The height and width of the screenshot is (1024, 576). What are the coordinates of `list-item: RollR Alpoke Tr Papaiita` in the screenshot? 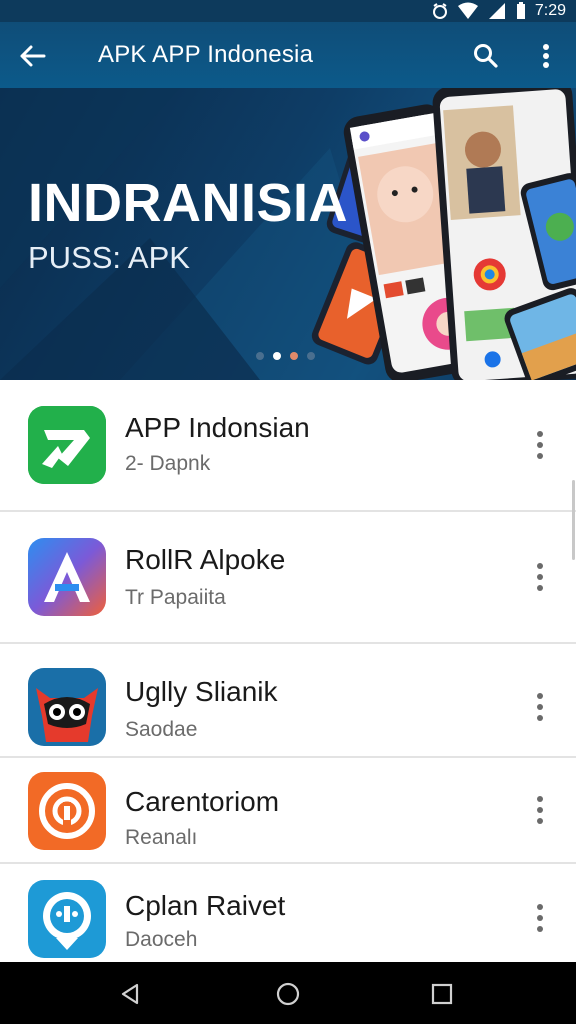 It's located at (288, 577).